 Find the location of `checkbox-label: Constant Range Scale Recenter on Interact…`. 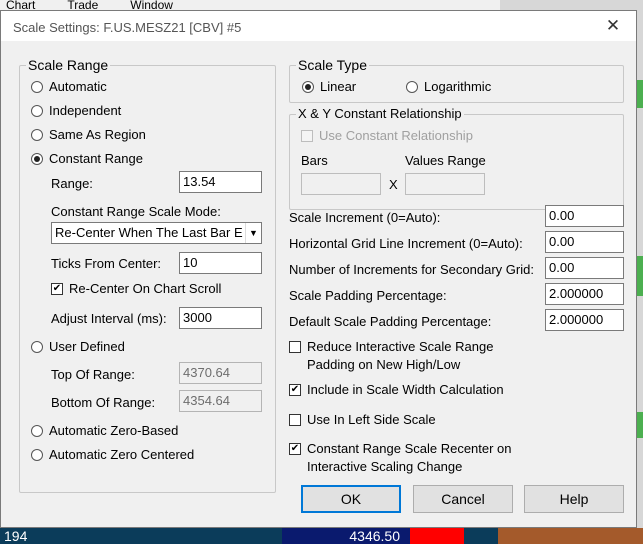

checkbox-label: Constant Range Scale Recenter on Interact… is located at coordinates (409, 458).